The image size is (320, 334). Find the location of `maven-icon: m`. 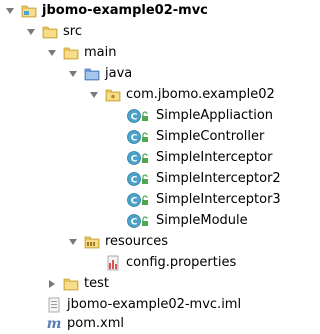

maven-icon: m is located at coordinates (54, 324).